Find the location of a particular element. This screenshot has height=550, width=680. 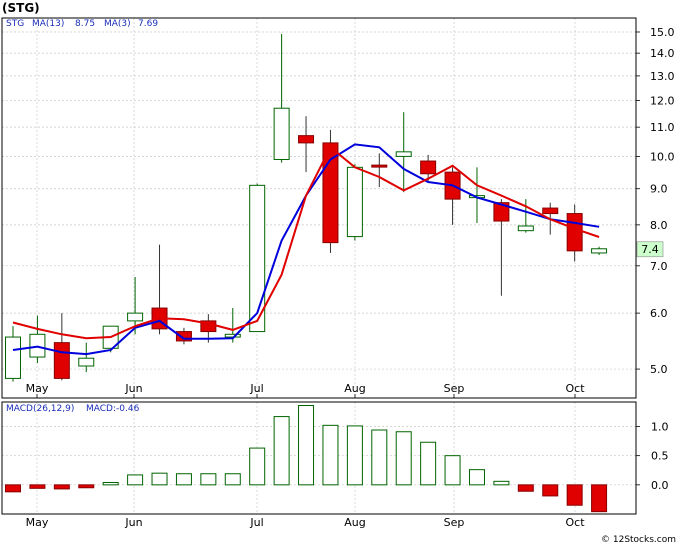

macd-legend-value: MACD:-0.46 is located at coordinates (113, 409).